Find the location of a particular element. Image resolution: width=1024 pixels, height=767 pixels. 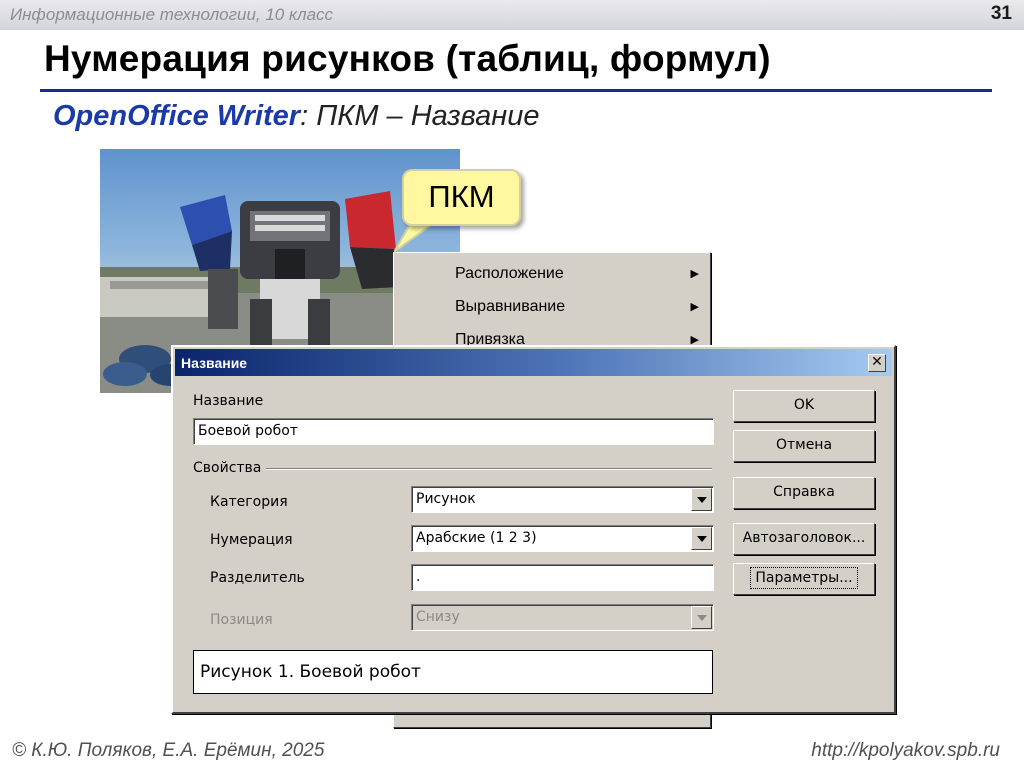

help-button: Справка is located at coordinates (804, 493).